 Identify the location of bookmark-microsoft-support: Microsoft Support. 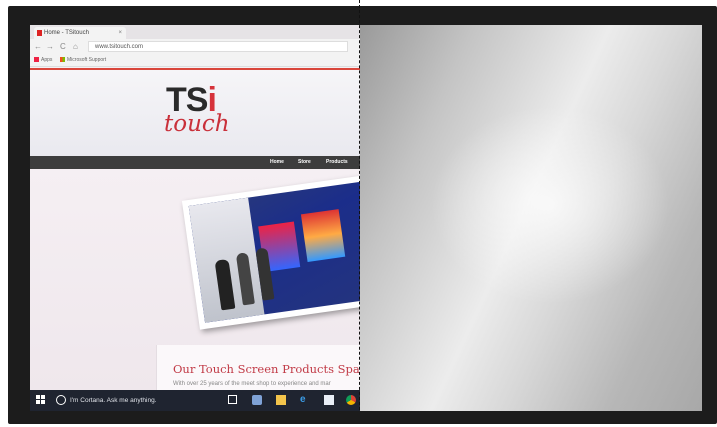
(83, 60).